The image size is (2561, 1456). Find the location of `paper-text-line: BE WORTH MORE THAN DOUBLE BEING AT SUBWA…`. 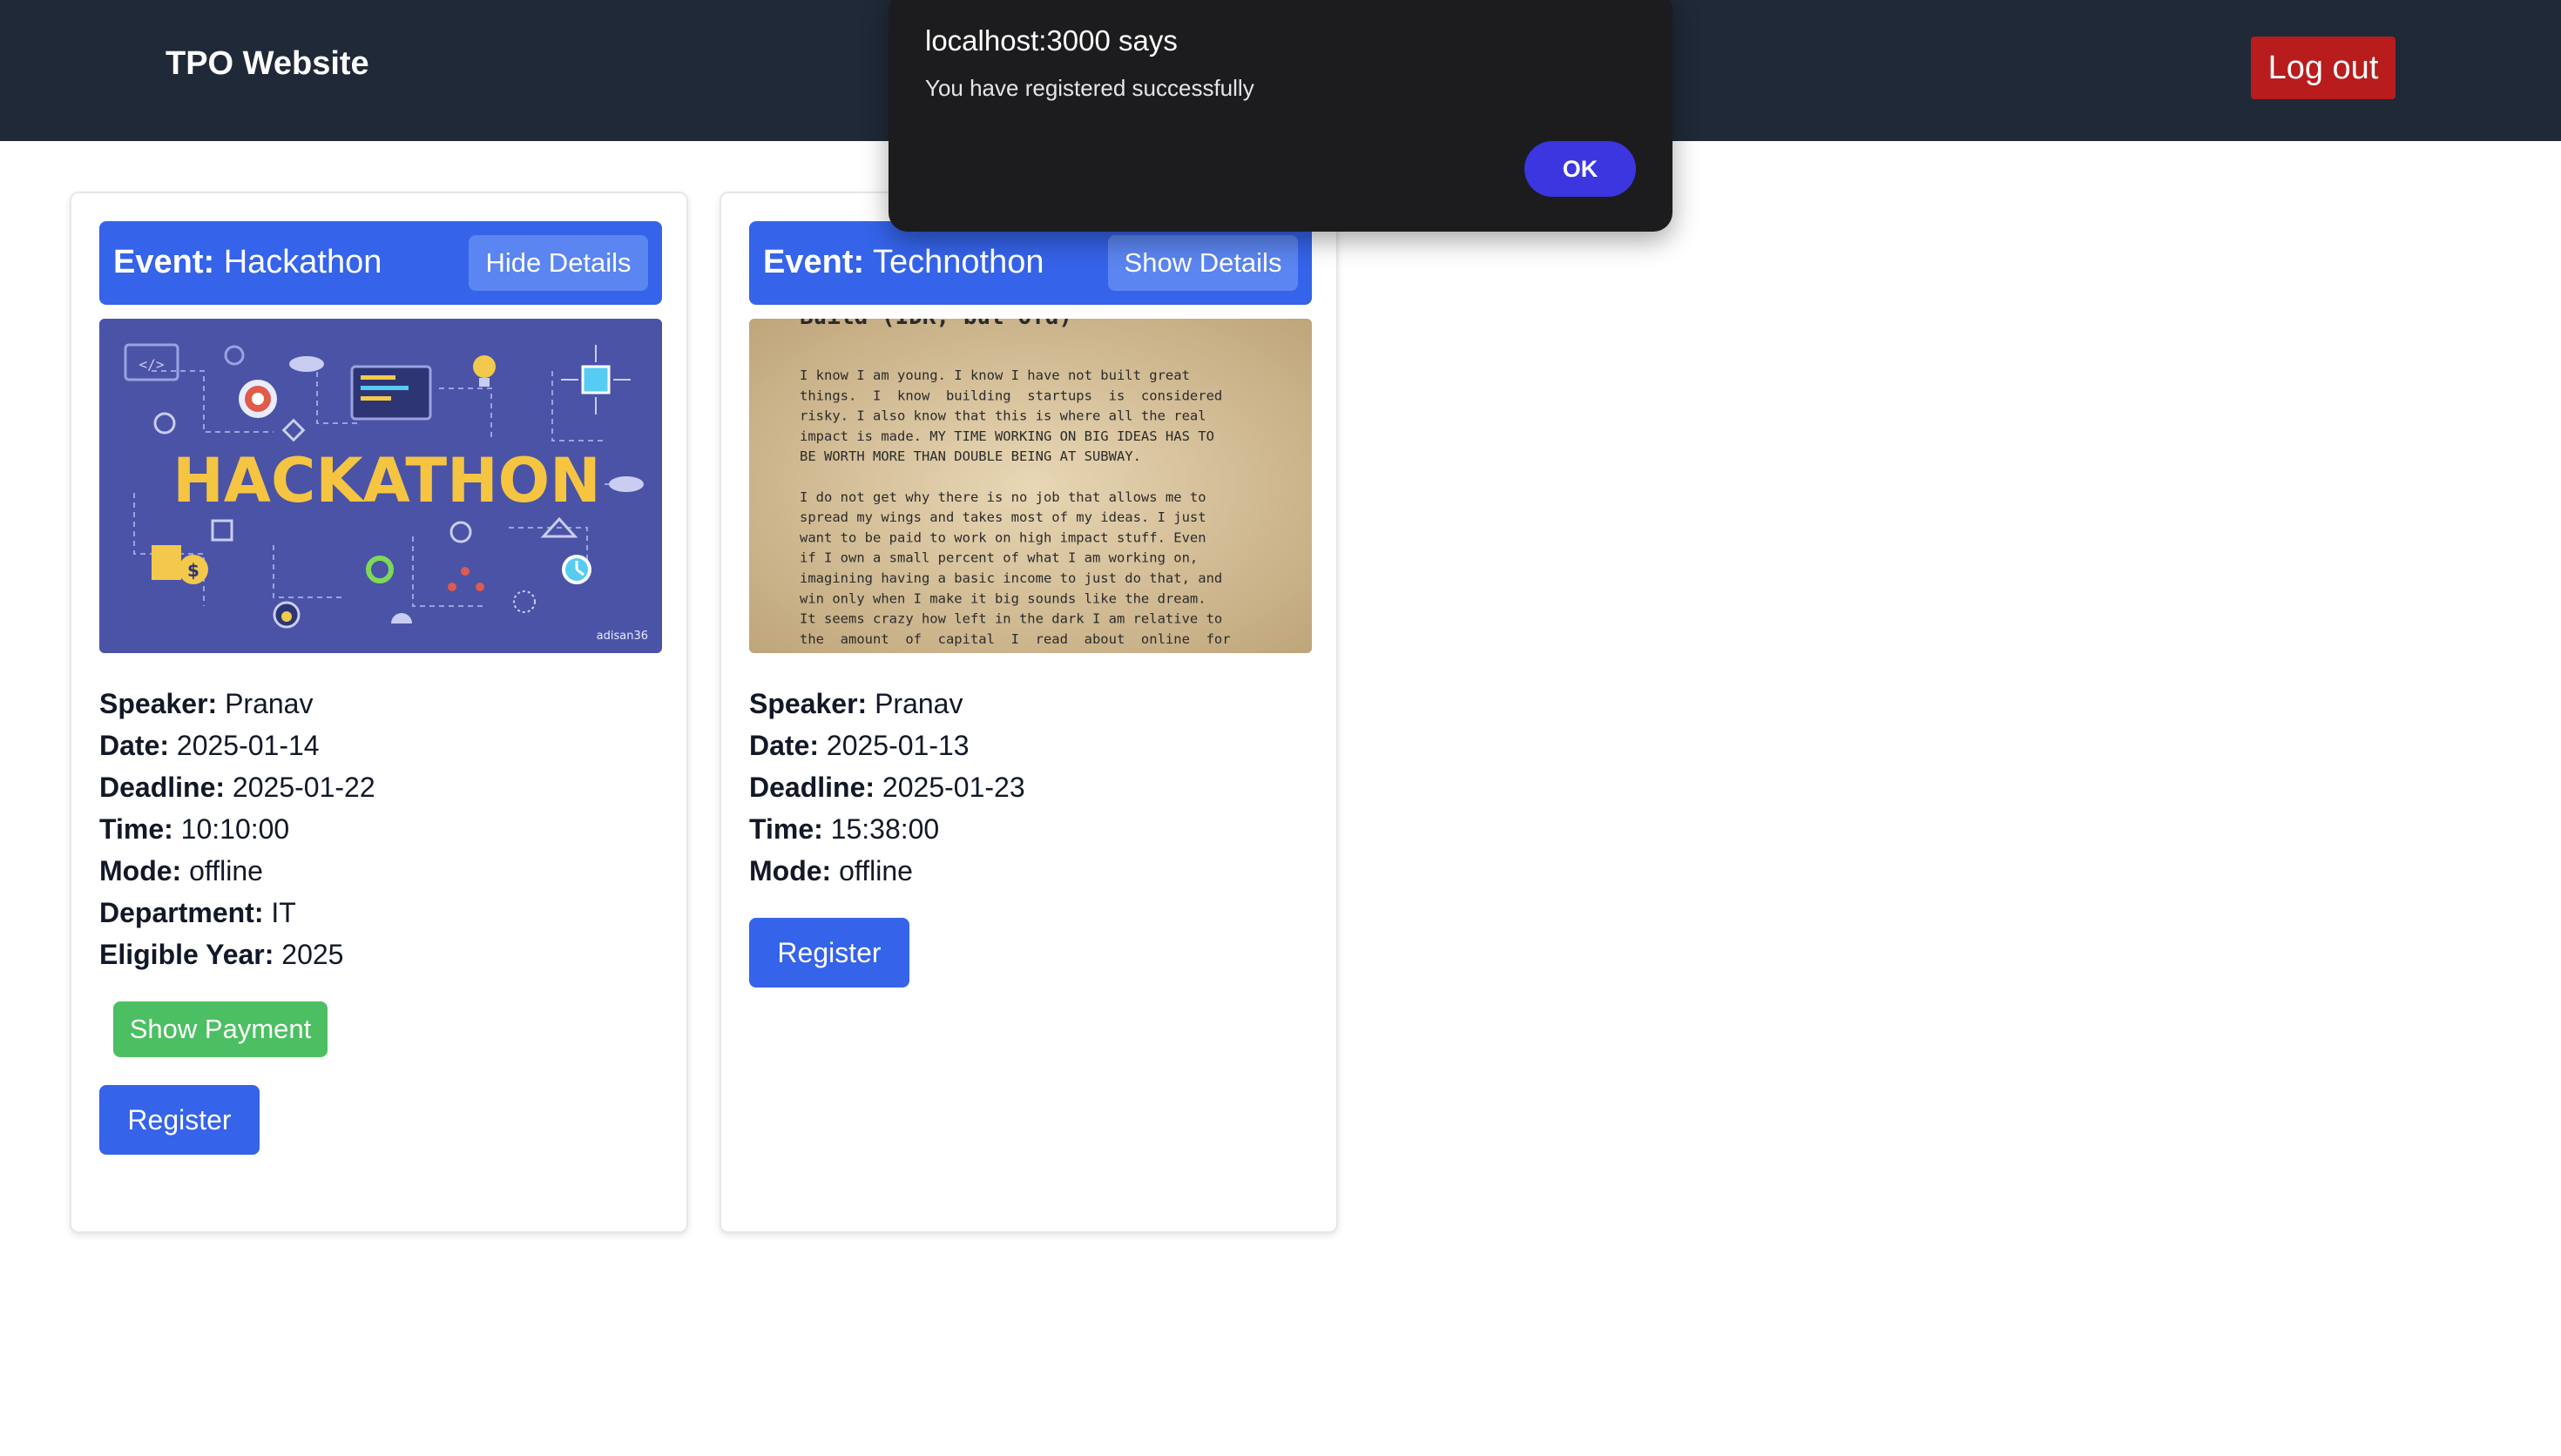

paper-text-line: BE WORTH MORE THAN DOUBLE BEING AT SUBWA… is located at coordinates (970, 456).